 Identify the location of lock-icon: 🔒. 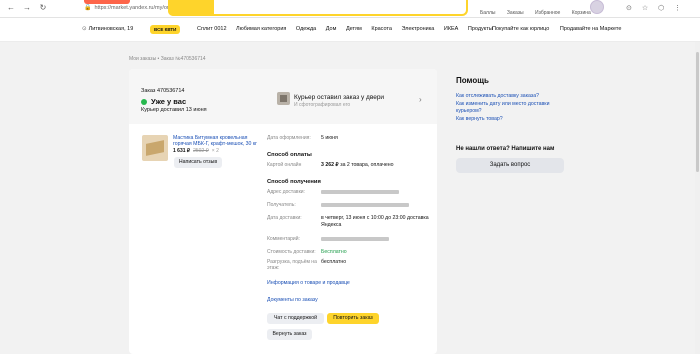
(88, 8).